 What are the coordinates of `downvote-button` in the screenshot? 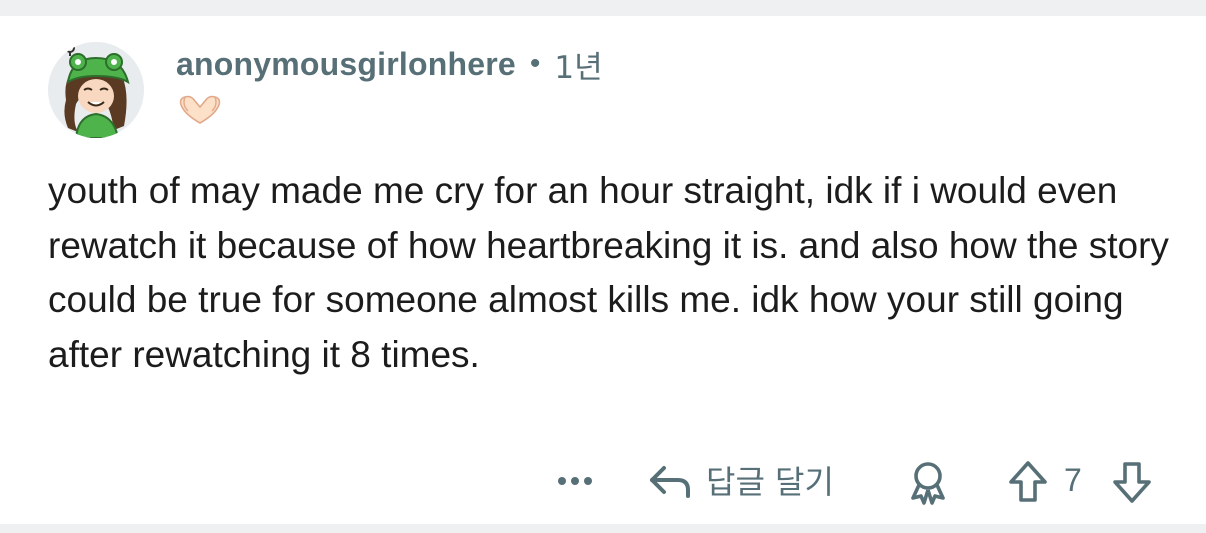 It's located at (1132, 482).